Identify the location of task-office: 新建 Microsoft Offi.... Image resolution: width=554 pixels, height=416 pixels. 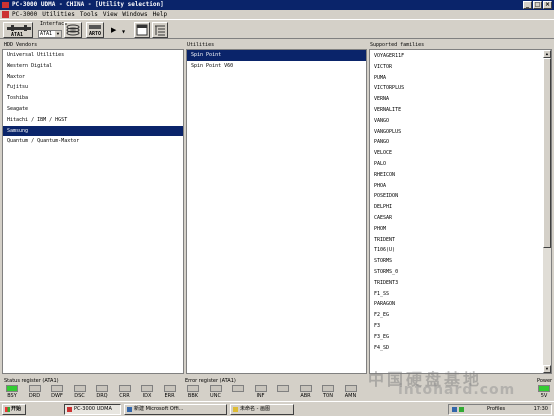
(175, 409).